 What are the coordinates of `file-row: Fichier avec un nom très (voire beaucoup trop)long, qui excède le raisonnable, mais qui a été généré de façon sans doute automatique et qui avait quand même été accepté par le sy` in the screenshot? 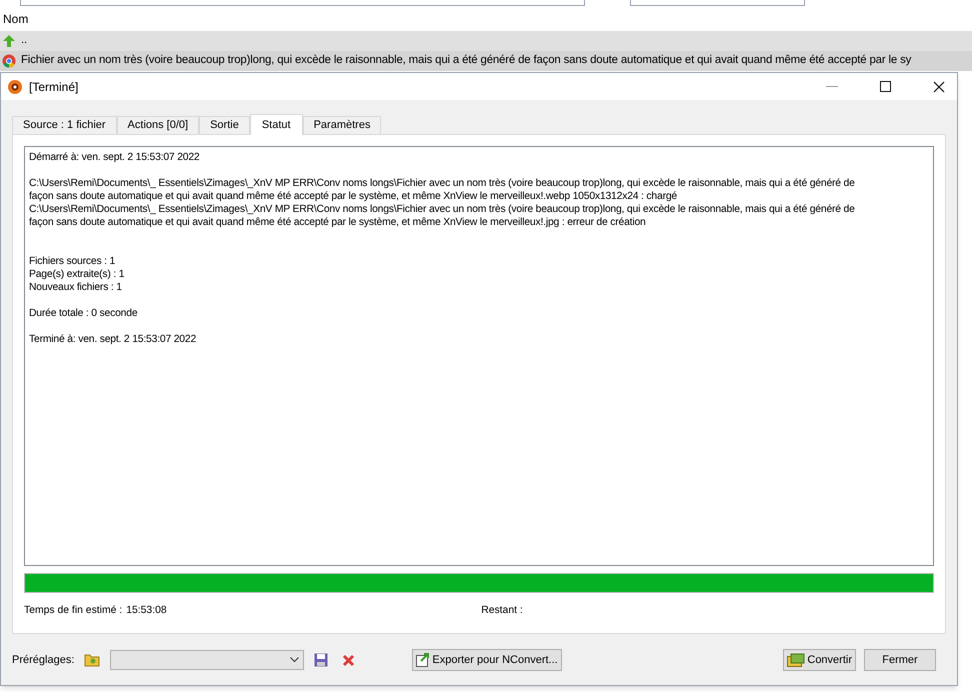 It's located at (486, 61).